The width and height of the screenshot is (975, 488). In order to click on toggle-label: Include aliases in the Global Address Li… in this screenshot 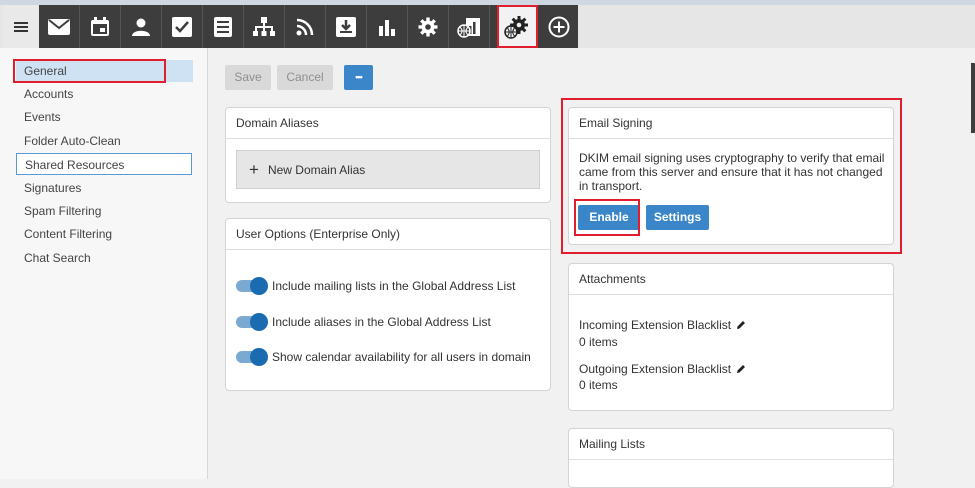, I will do `click(381, 322)`.